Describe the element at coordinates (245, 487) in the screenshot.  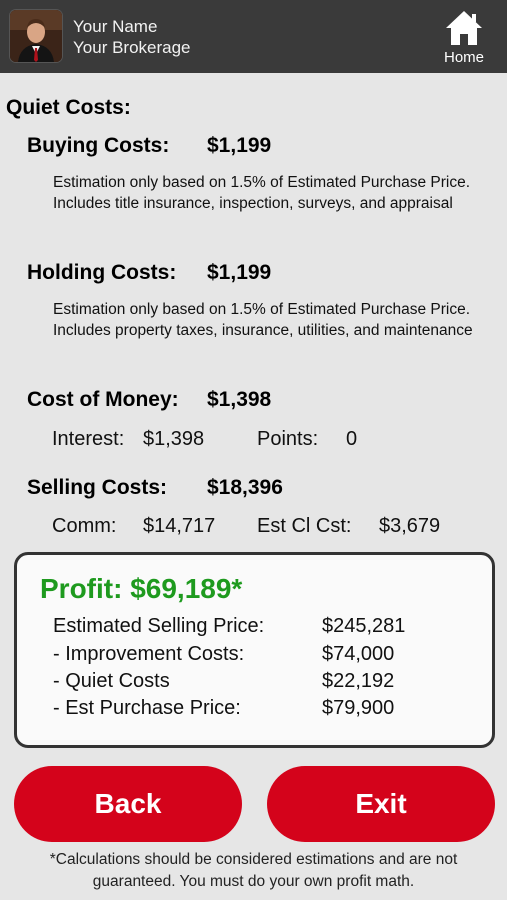
I see `selling-costs-value: $18,396` at that location.